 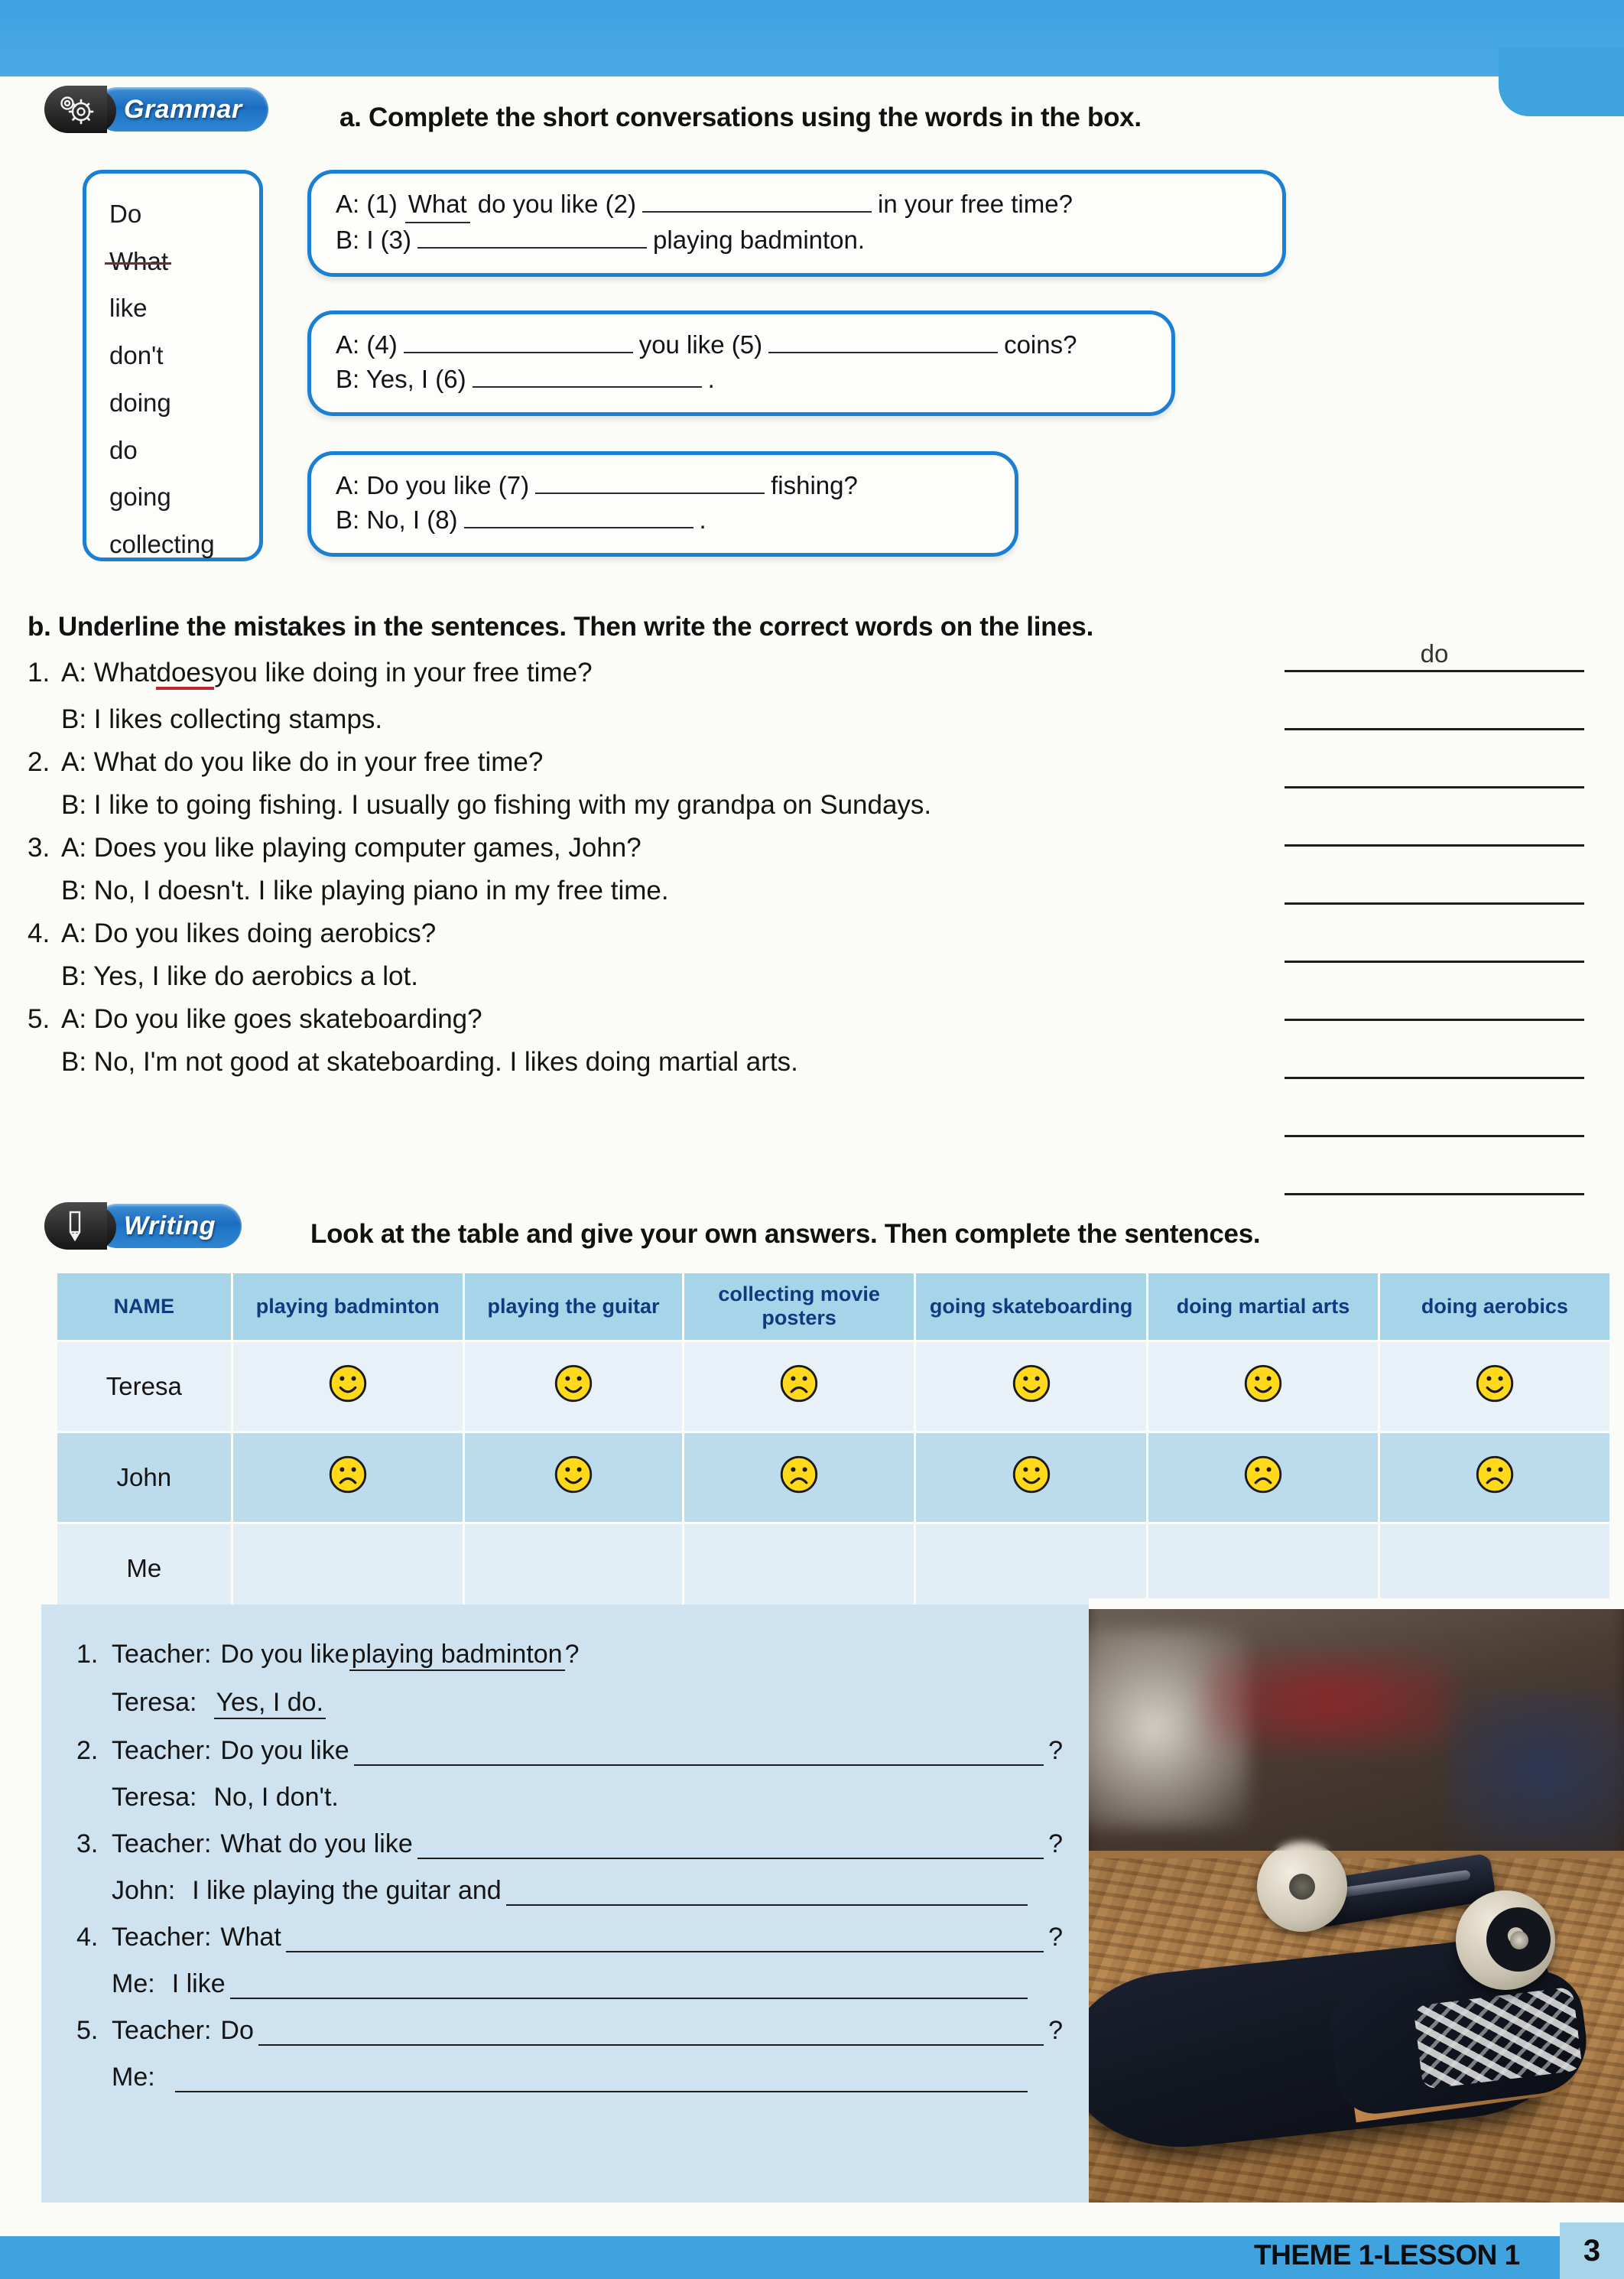 What do you see at coordinates (1055, 1937) in the screenshot?
I see `exercise-4-q-post: ?` at bounding box center [1055, 1937].